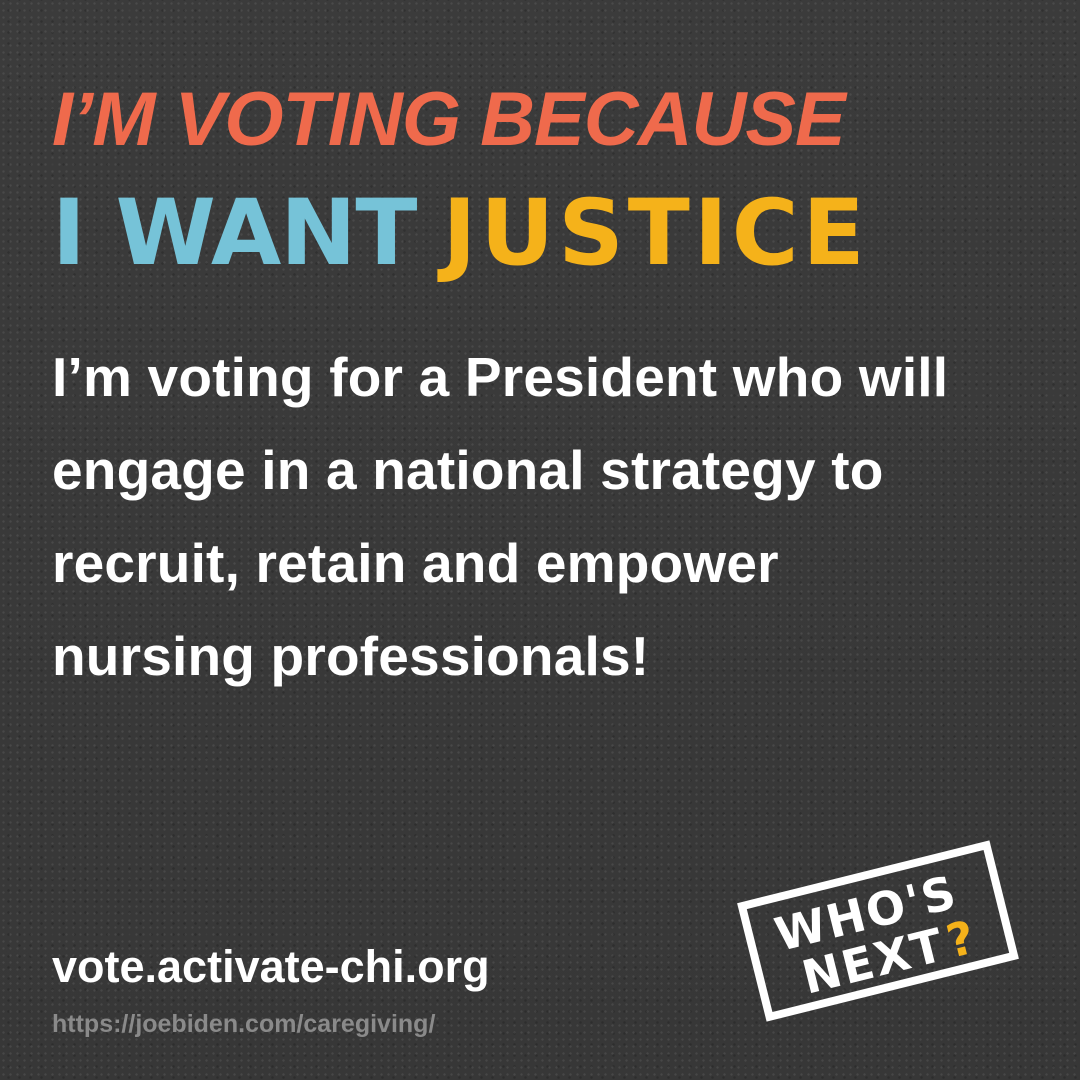  What do you see at coordinates (449, 119) in the screenshot?
I see `eyebrow-heading: I’M VOTING BECAUSE` at bounding box center [449, 119].